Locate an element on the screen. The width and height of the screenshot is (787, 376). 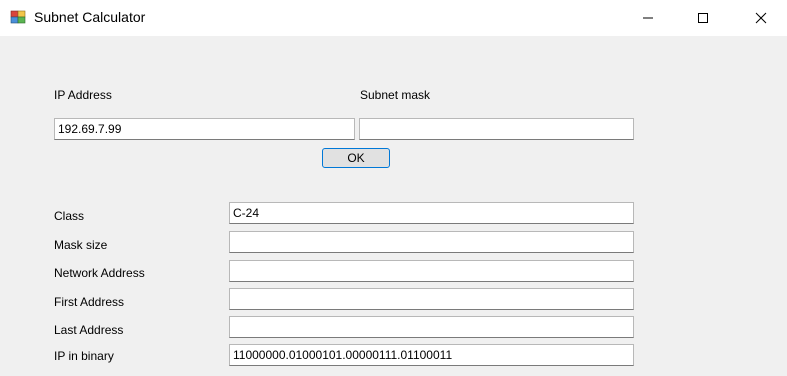
ip-binary-field: 11000000.01000101.00000111.01100011 is located at coordinates (431, 355).